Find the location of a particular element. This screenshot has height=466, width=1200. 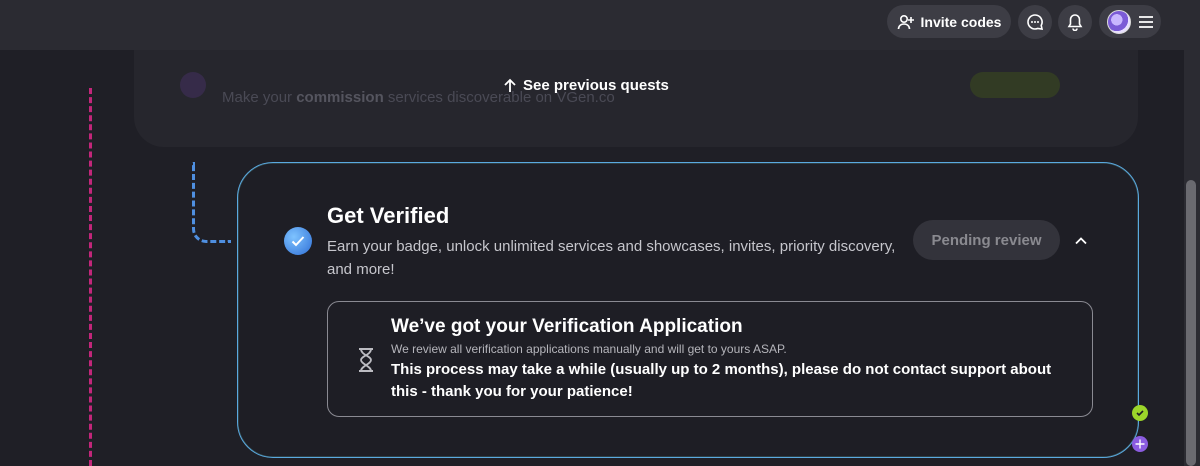

profile-menu-button is located at coordinates (1130, 21).